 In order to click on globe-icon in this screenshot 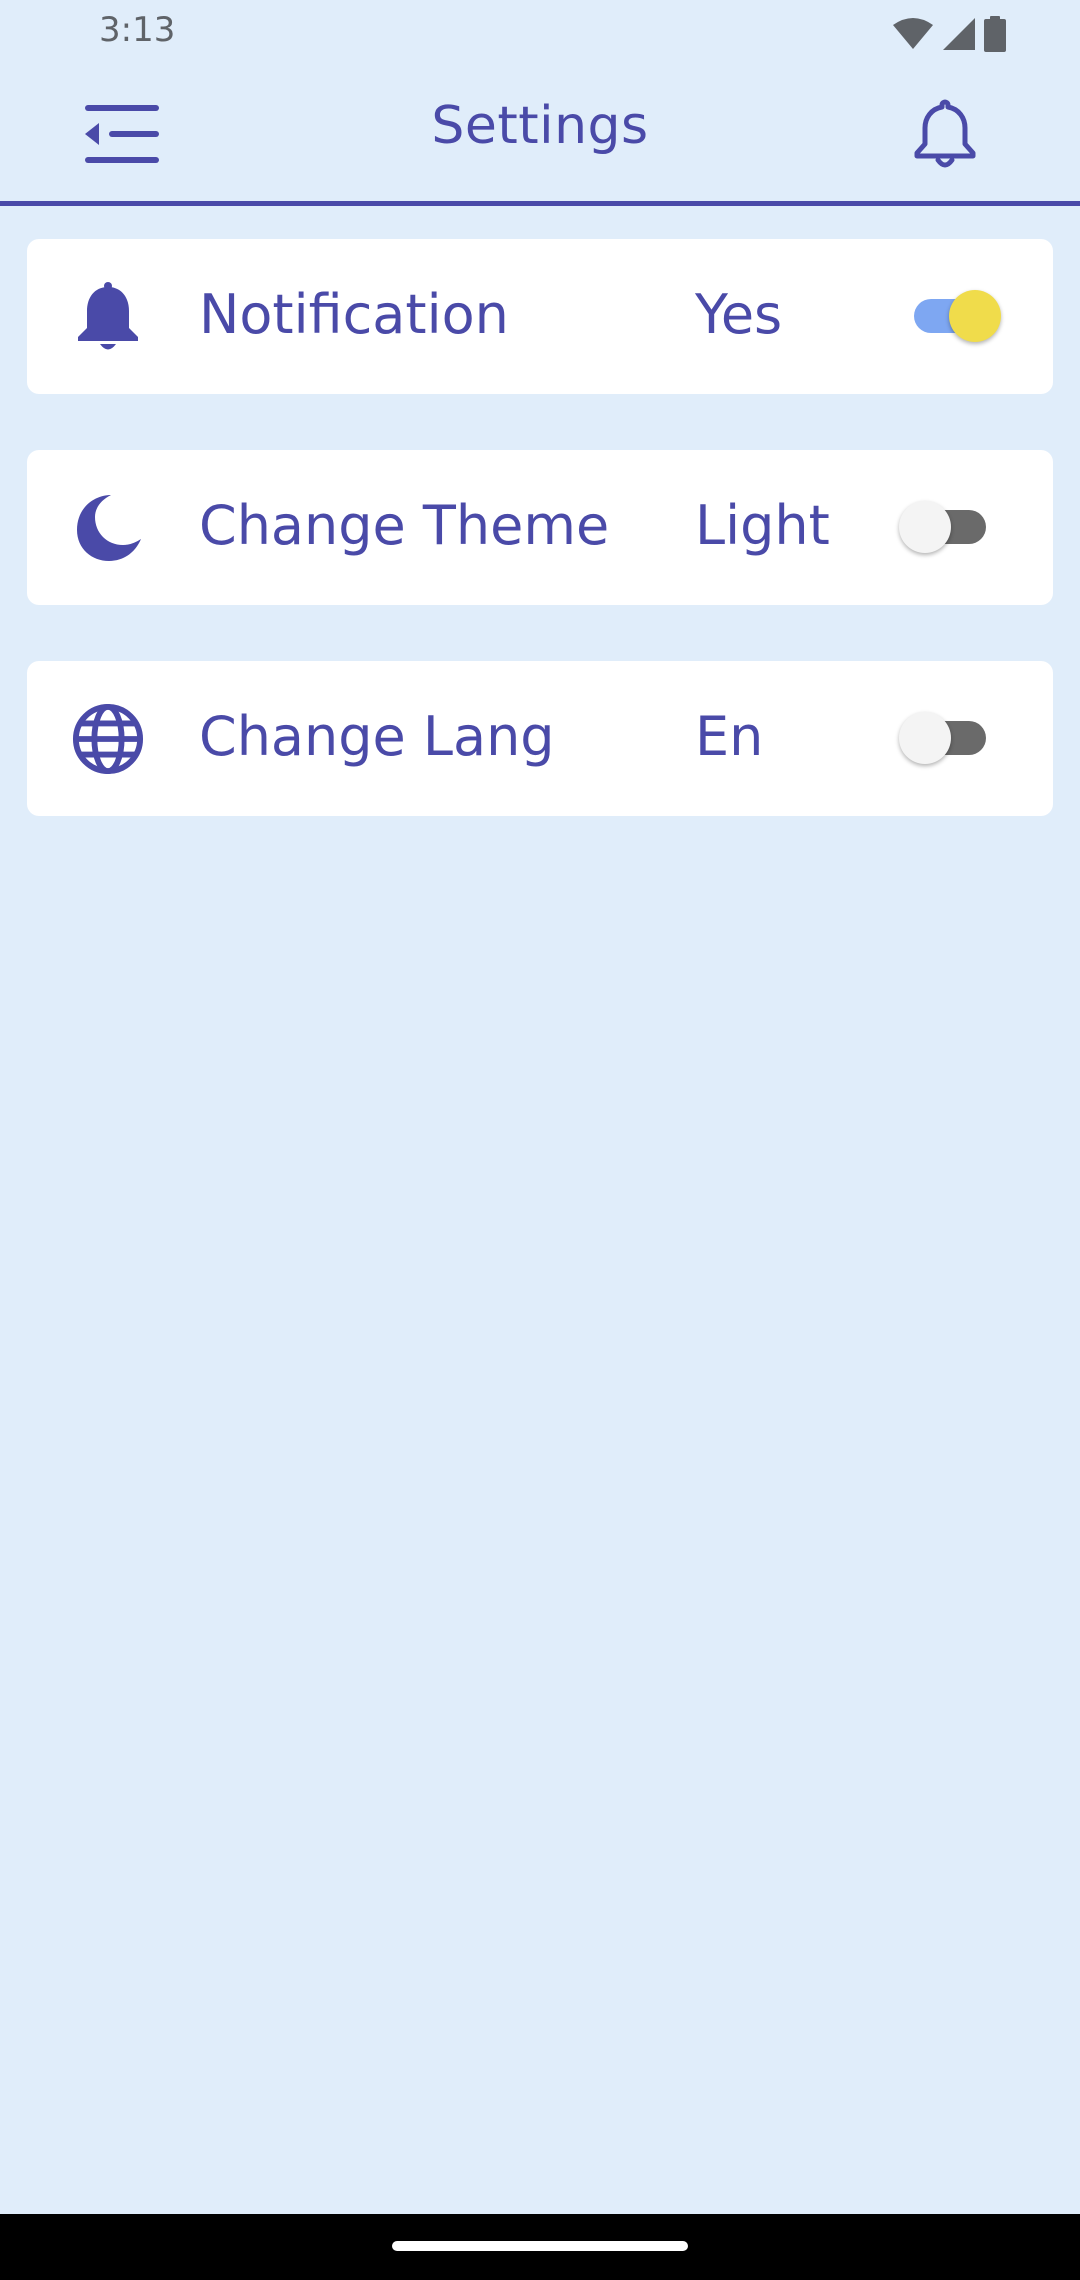, I will do `click(108, 739)`.